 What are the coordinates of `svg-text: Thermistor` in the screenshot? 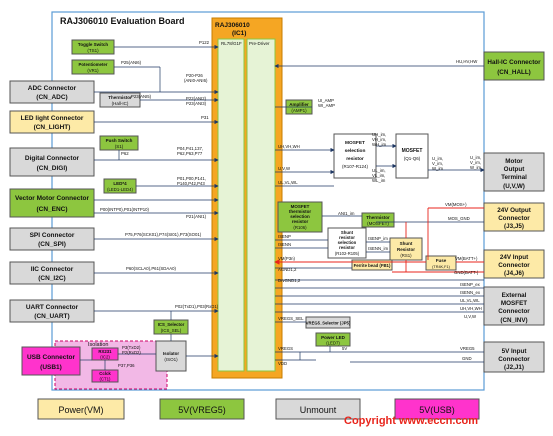 It's located at (378, 217).